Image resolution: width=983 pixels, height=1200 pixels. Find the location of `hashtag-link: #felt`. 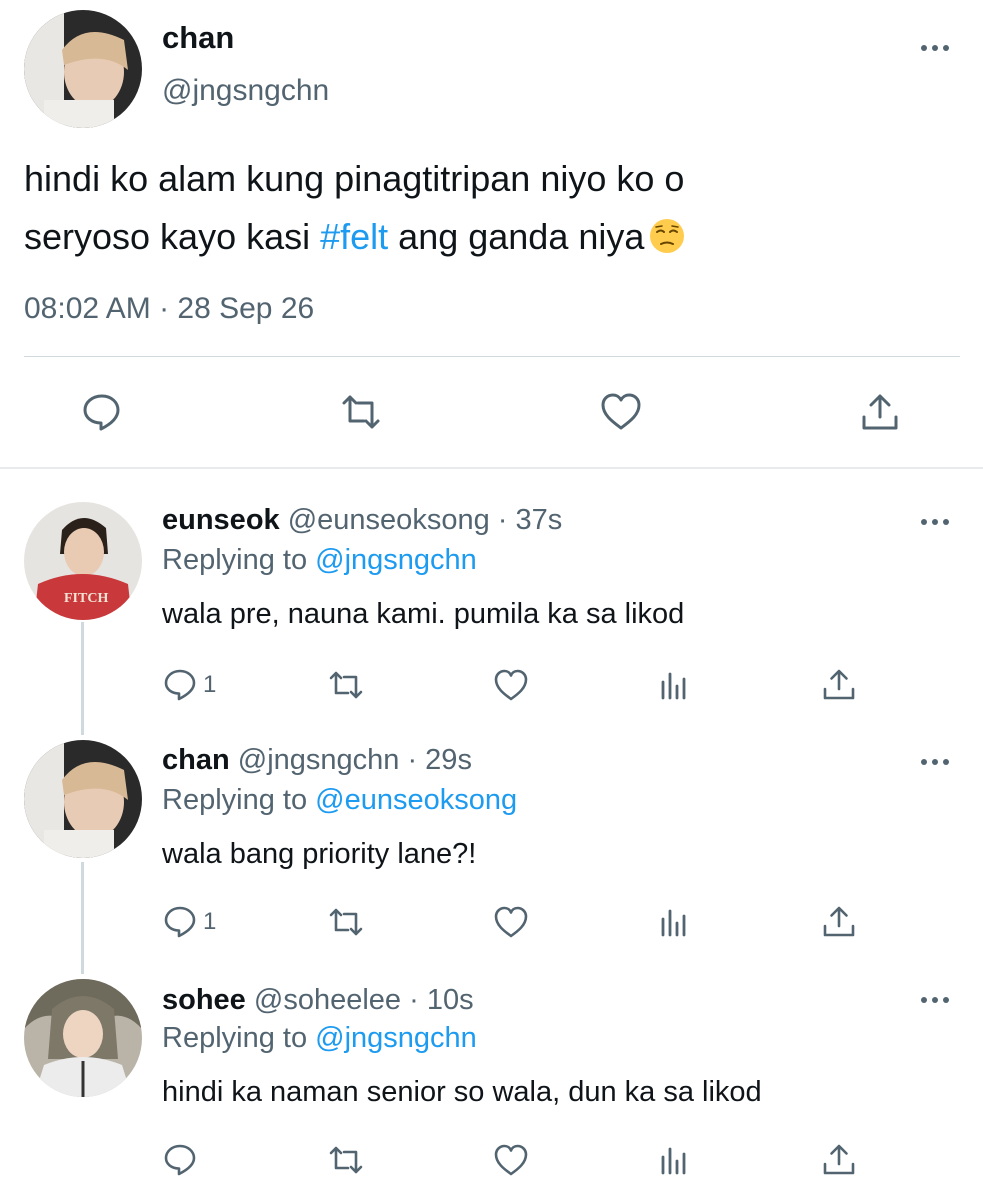

hashtag-link: #felt is located at coordinates (354, 236).